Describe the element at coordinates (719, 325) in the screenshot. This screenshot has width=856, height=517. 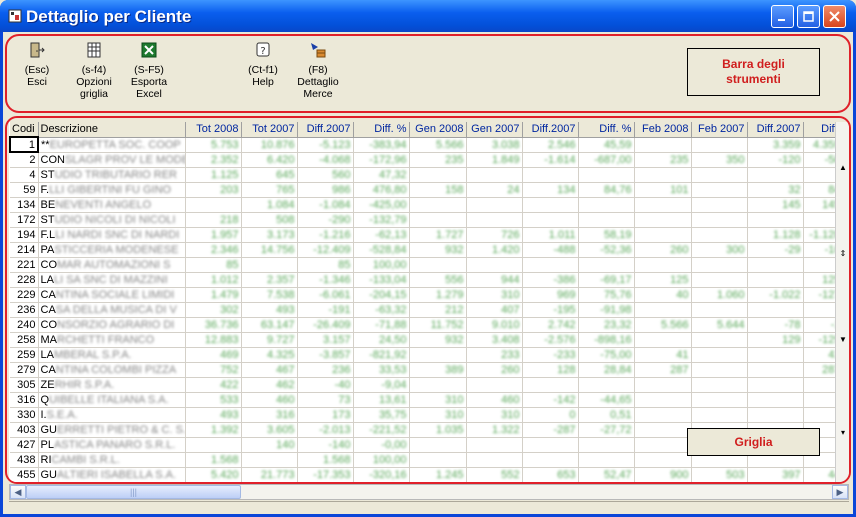
I see `value-cell: 5.644` at that location.